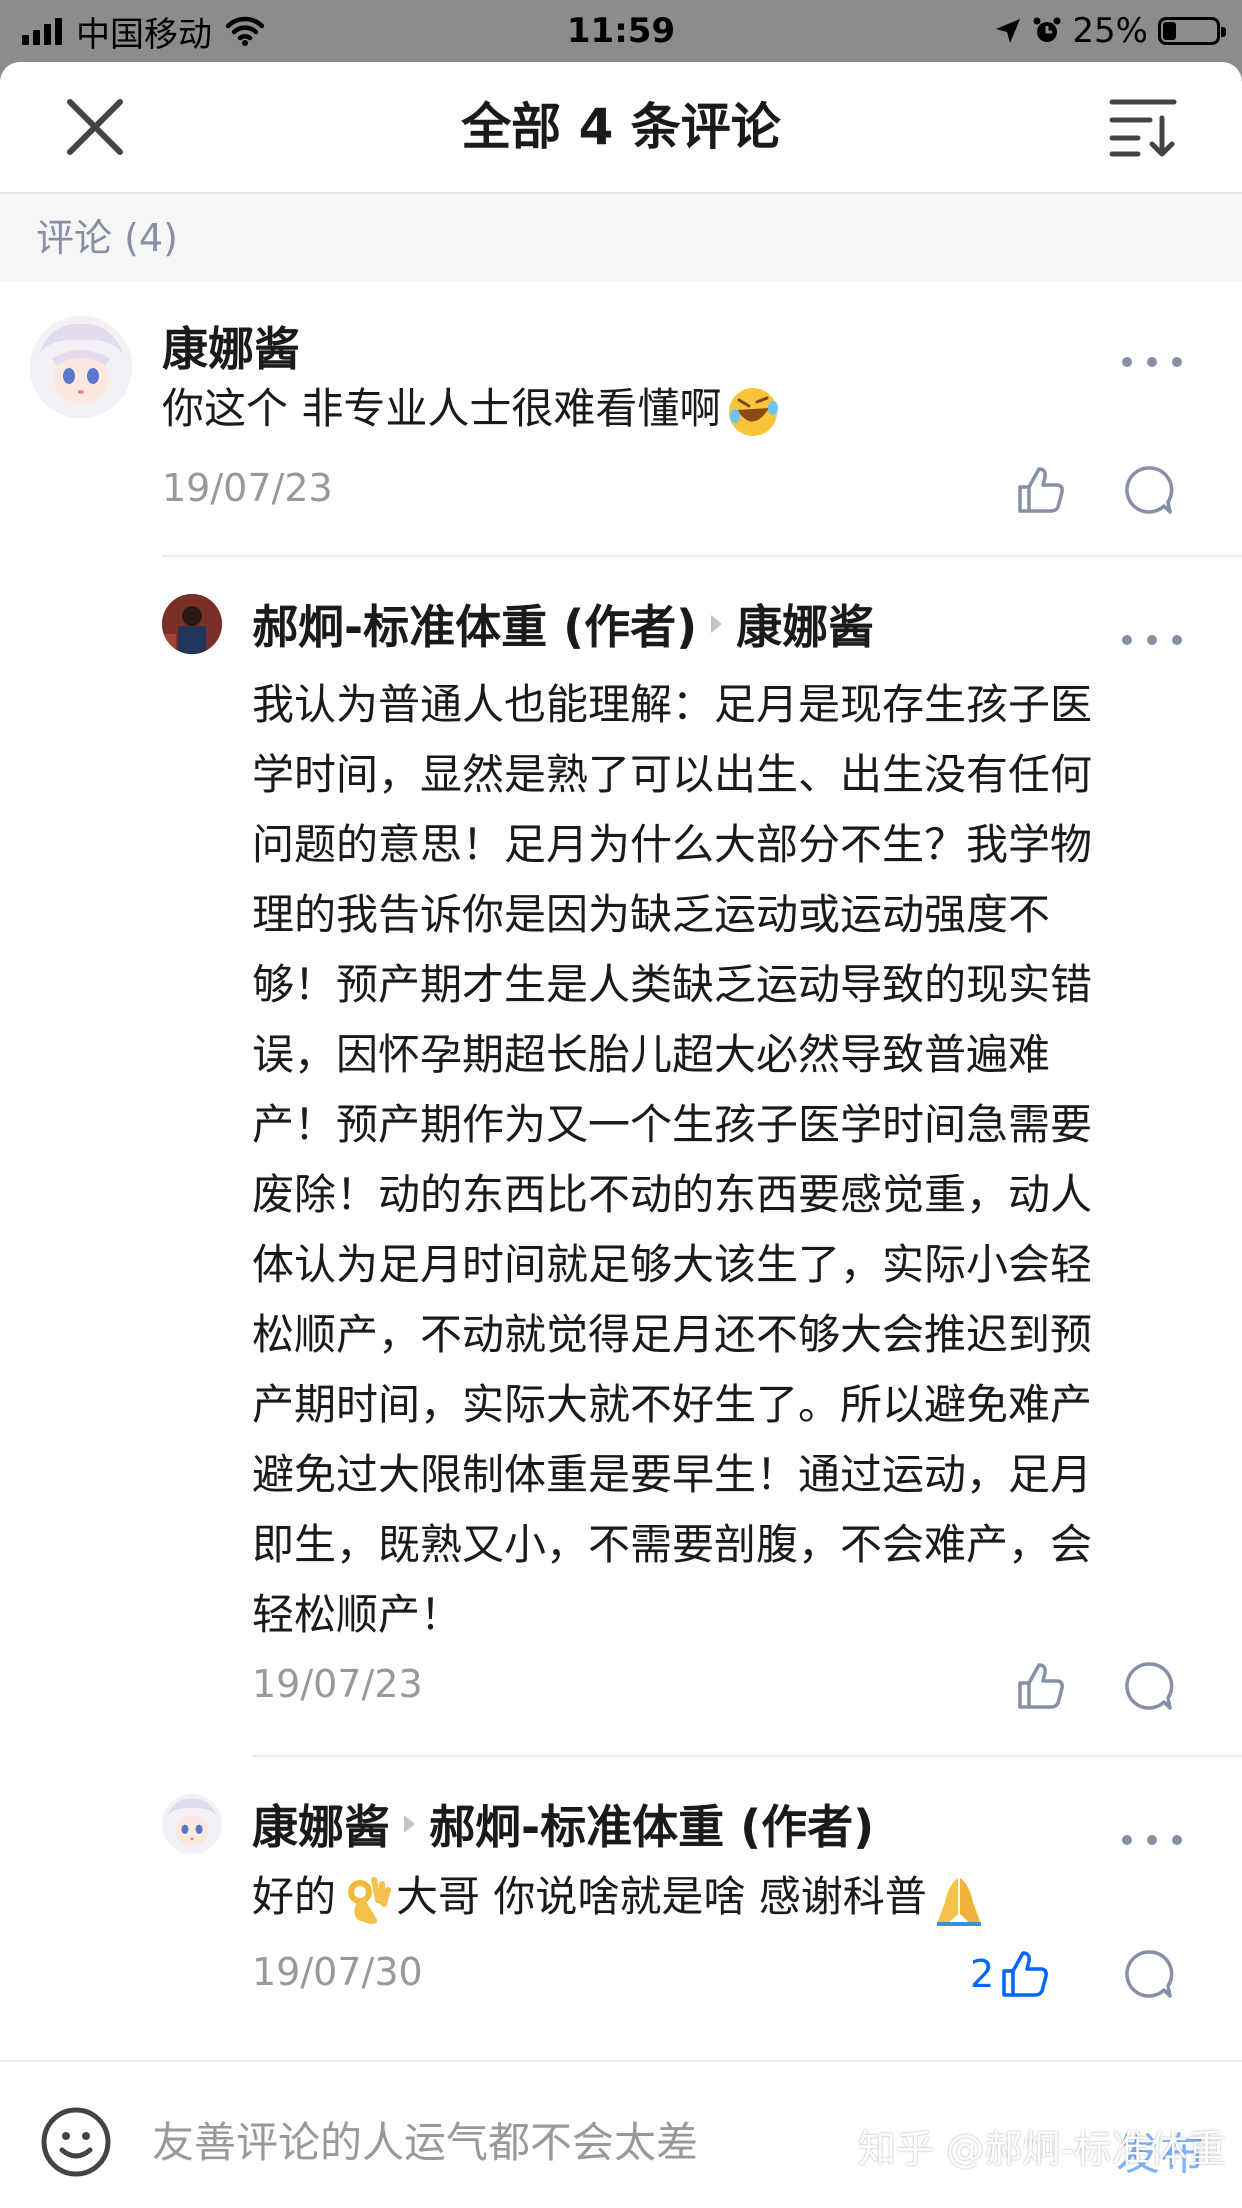 The image size is (1242, 2208). What do you see at coordinates (959, 1900) in the screenshot?
I see `folded-hands-emoji-icon` at bounding box center [959, 1900].